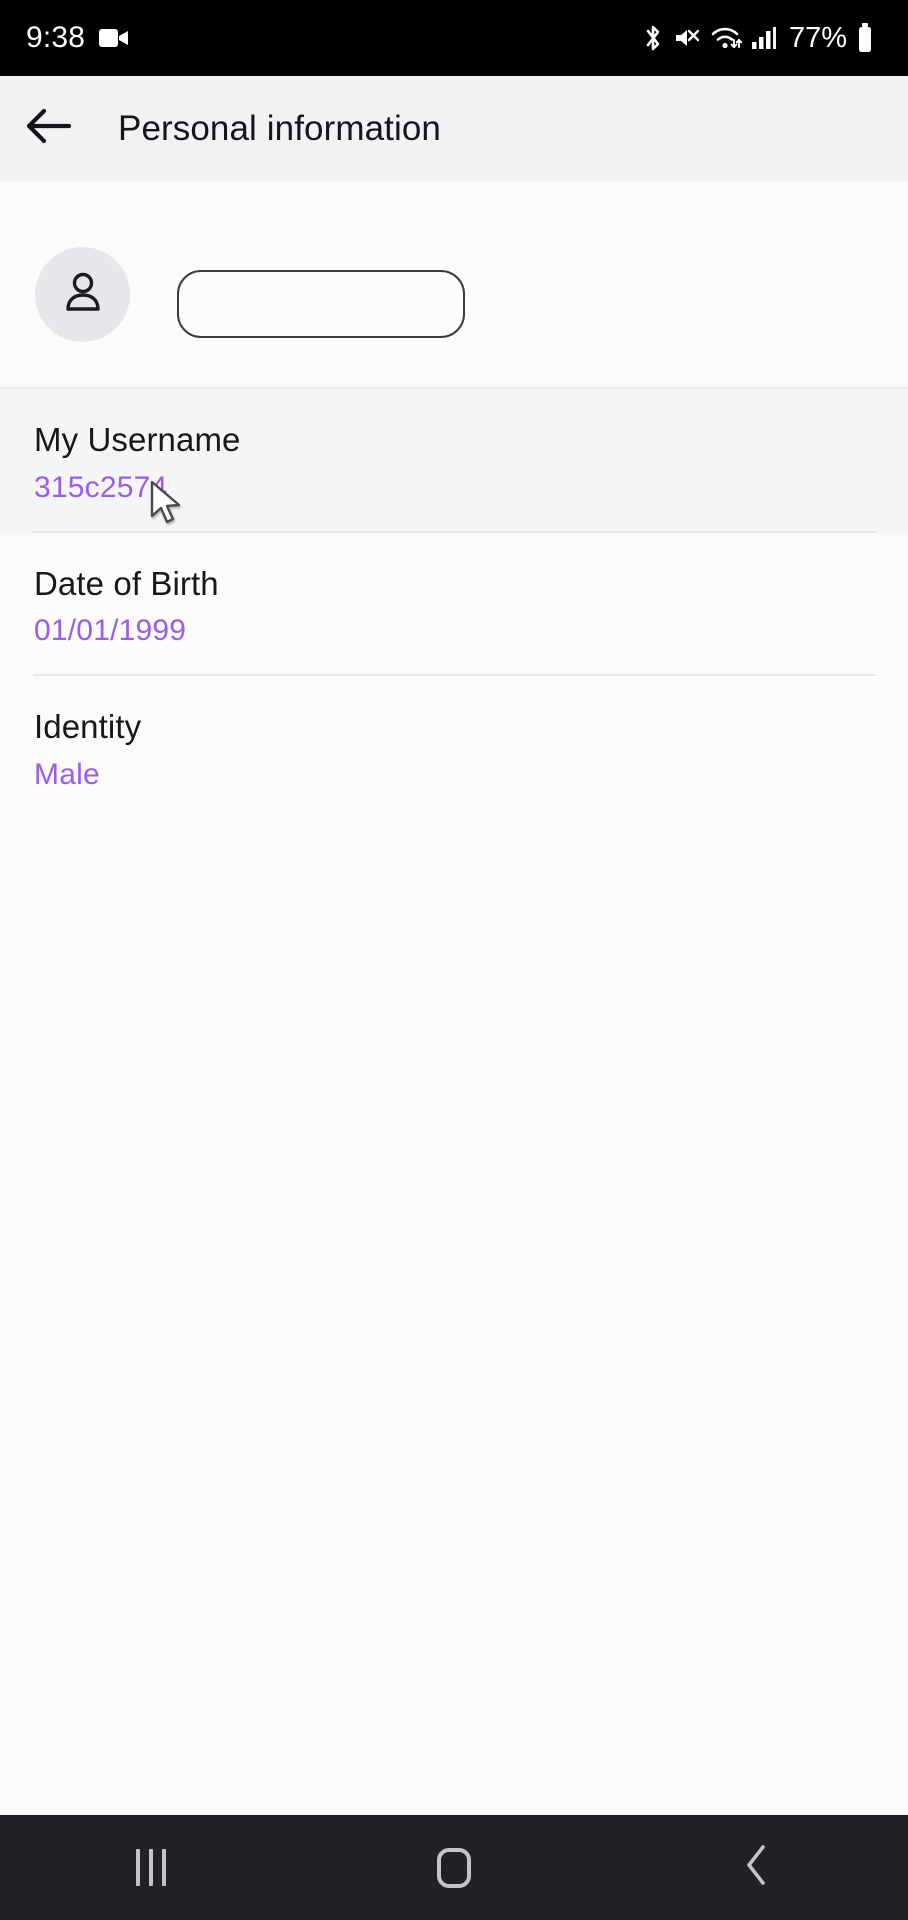 The image size is (908, 1920). Describe the element at coordinates (321, 304) in the screenshot. I see `display-name-input` at that location.